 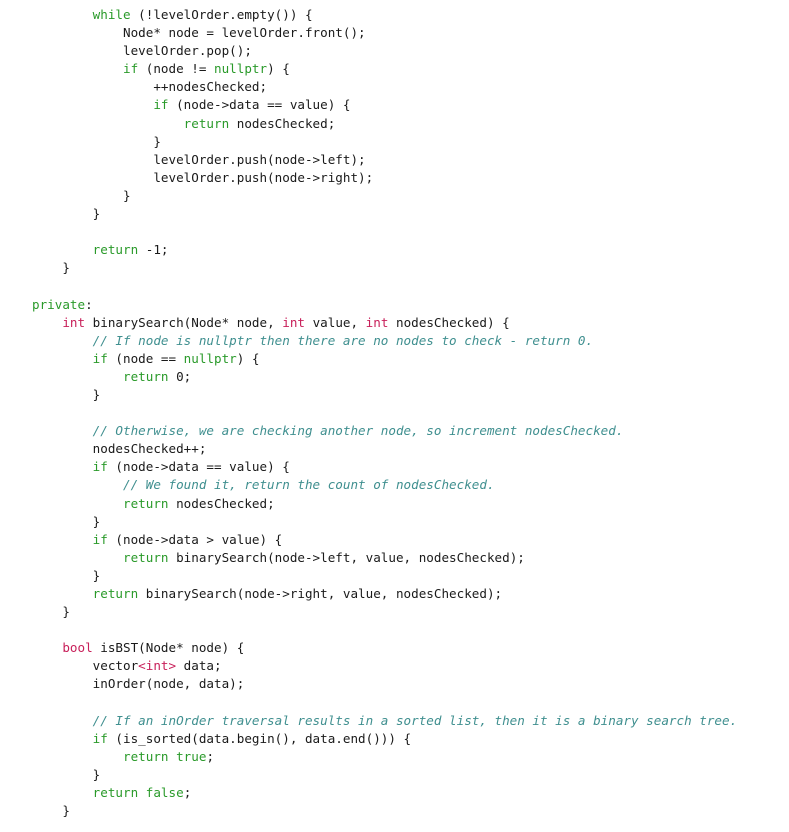 I want to click on code-line: if (node->data > value) {, so click(x=384, y=540).